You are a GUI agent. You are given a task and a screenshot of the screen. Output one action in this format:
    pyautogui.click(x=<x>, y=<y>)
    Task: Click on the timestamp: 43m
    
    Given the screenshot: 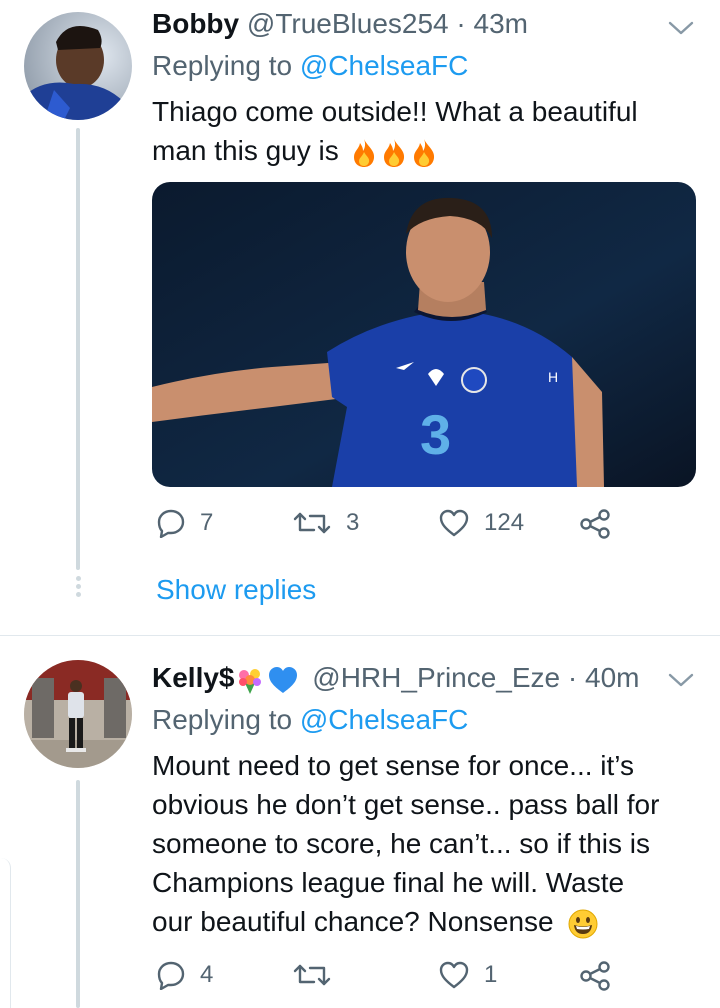 What is the action you would take?
    pyautogui.click(x=501, y=23)
    